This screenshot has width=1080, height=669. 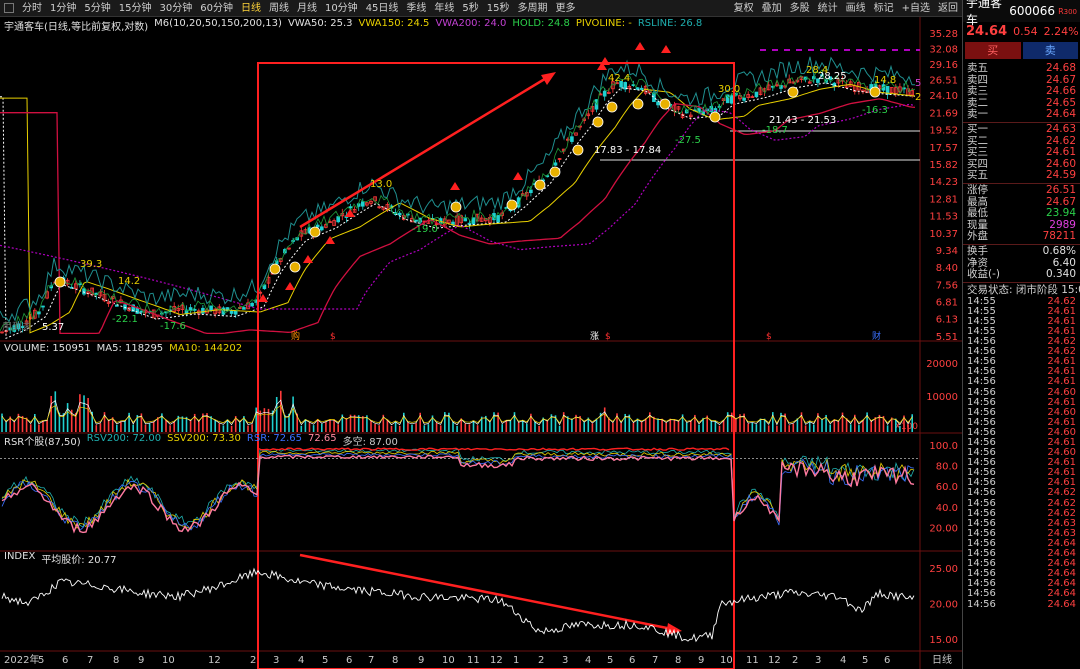 What do you see at coordinates (632, 660) in the screenshot?
I see `x-axis-label: 6` at bounding box center [632, 660].